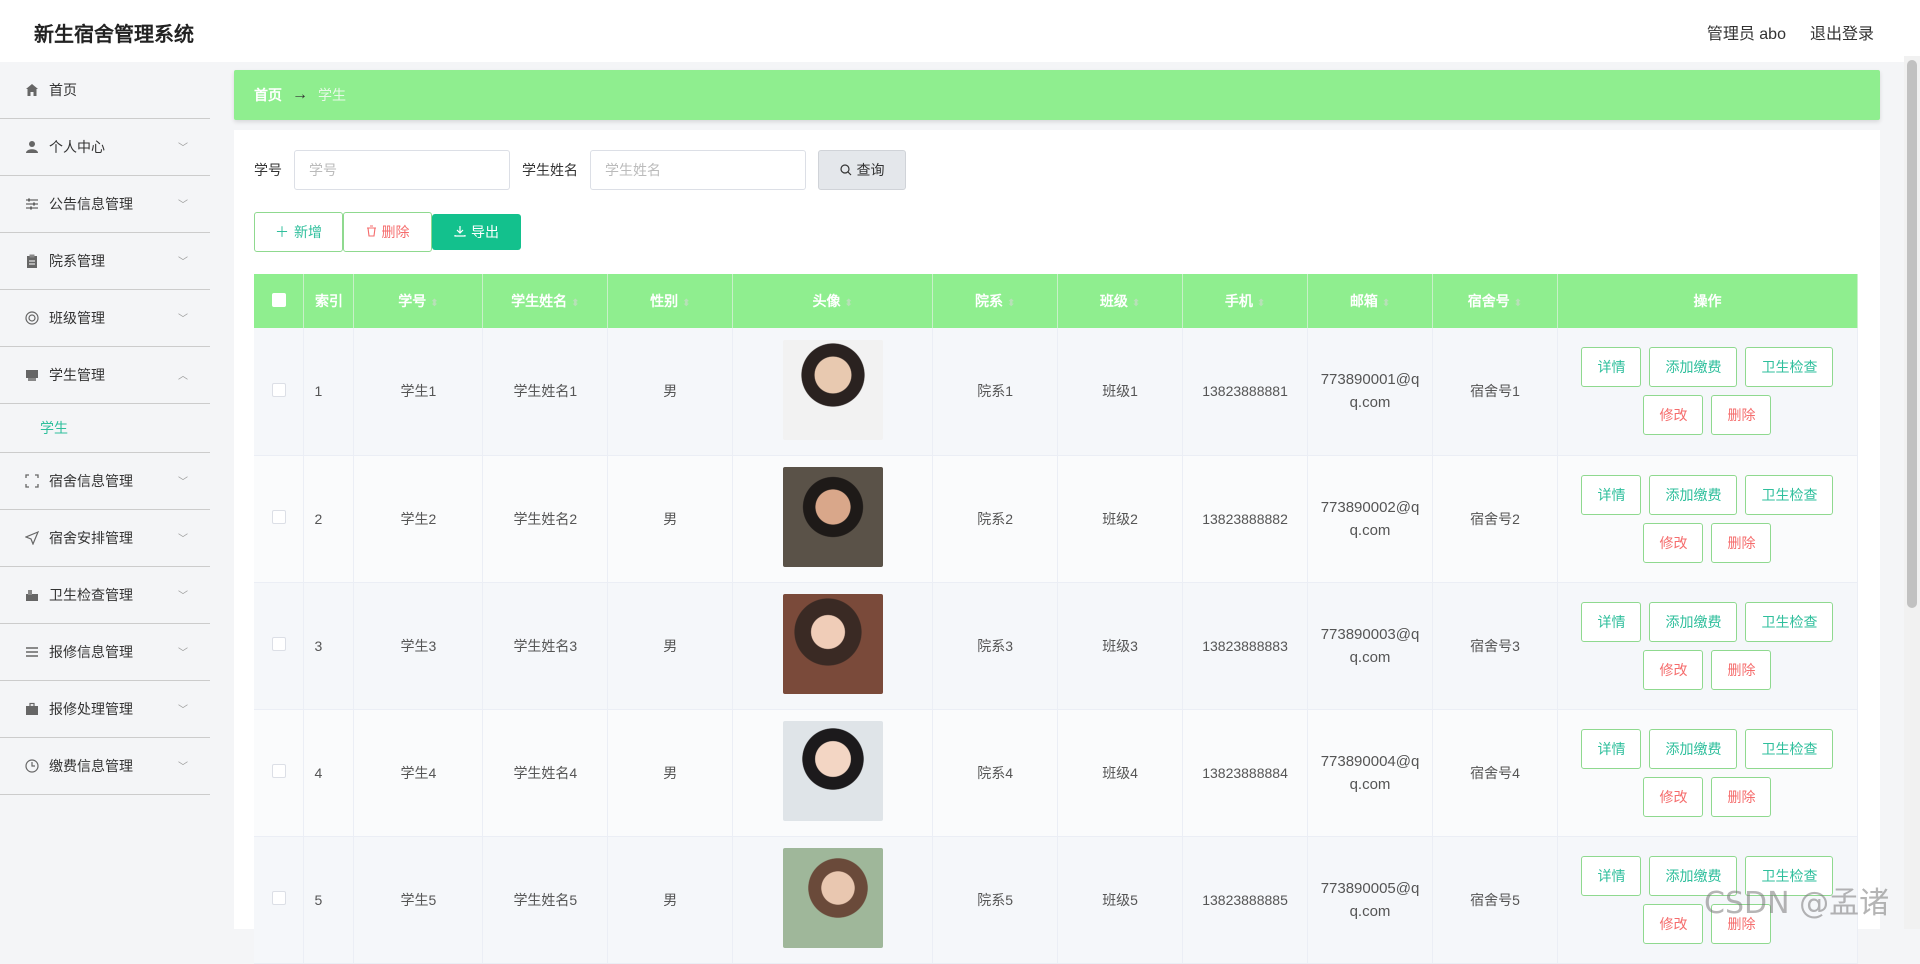  What do you see at coordinates (279, 301) in the screenshot?
I see `select-all-checkbox` at bounding box center [279, 301].